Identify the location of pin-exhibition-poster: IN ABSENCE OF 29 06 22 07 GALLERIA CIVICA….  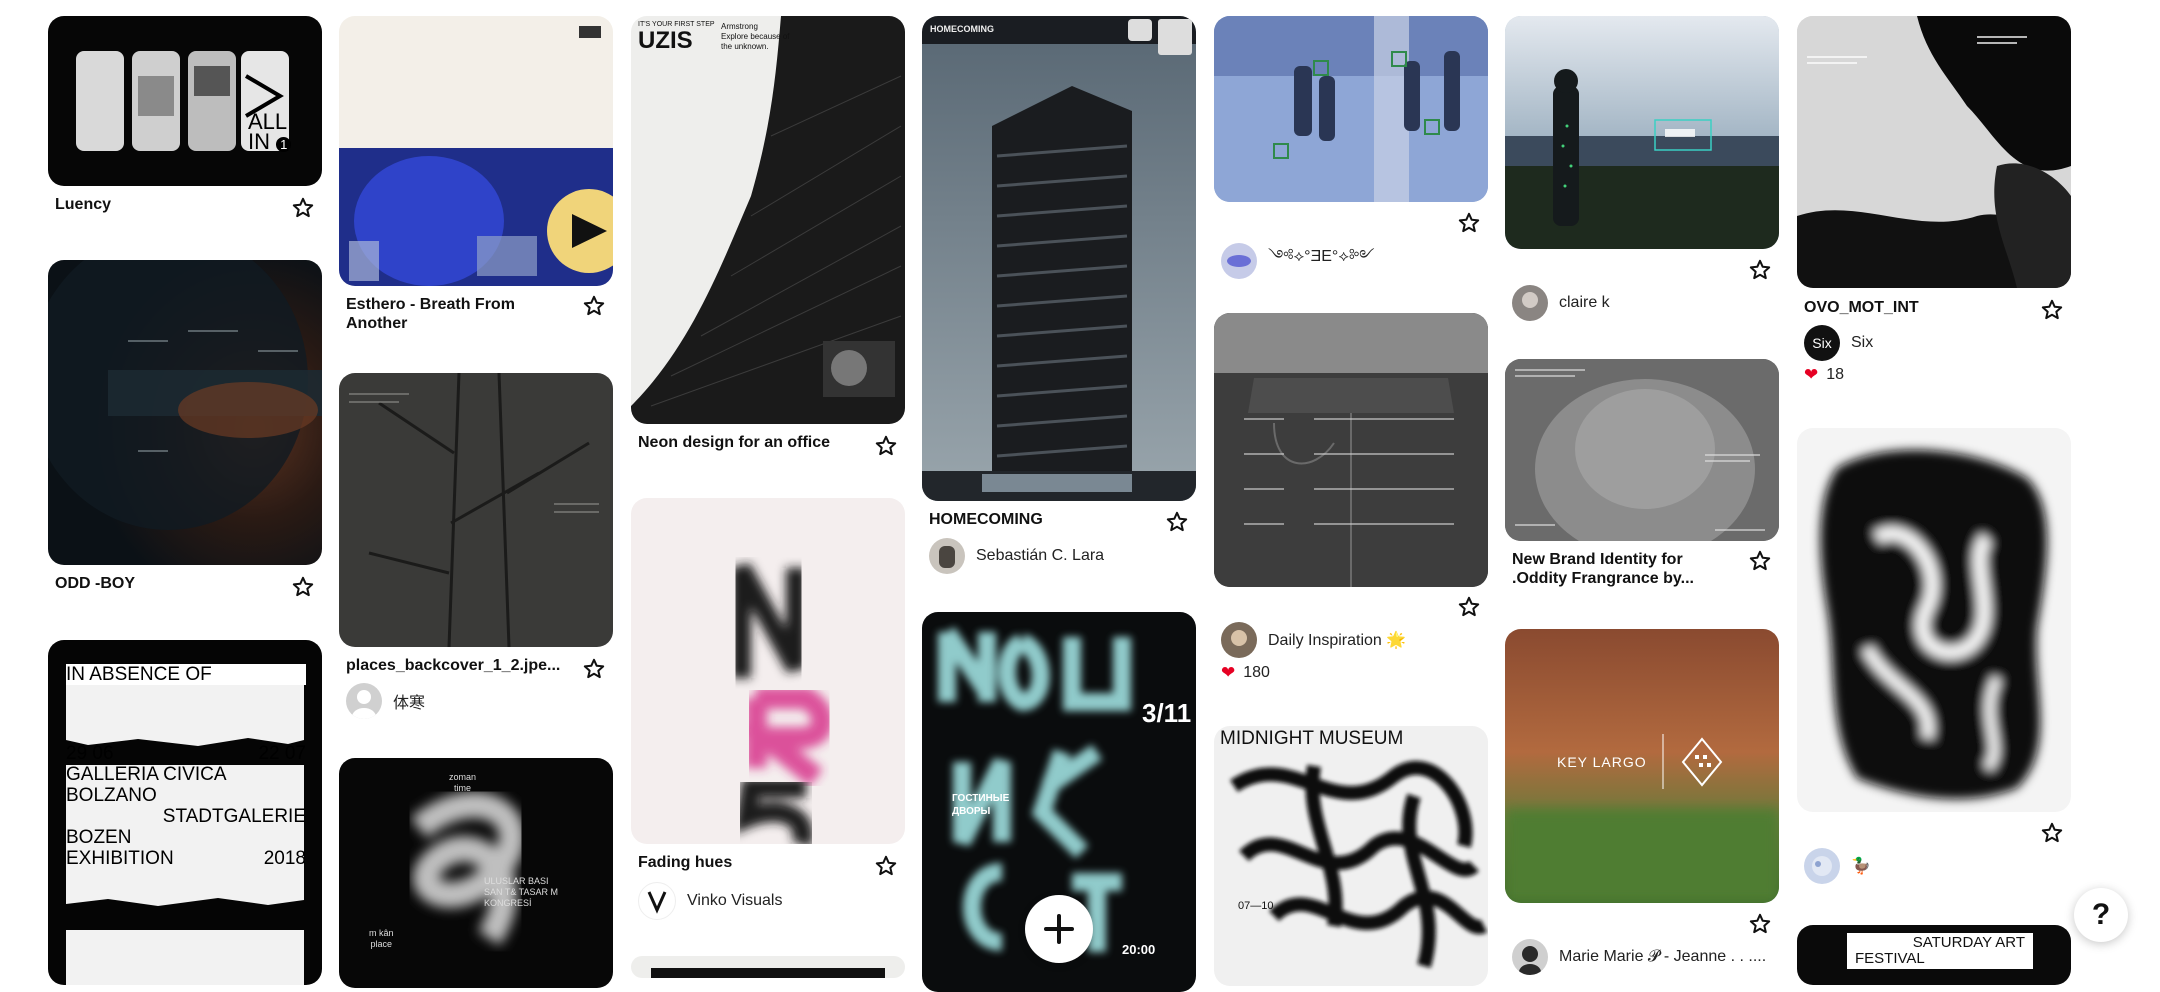
(185, 812).